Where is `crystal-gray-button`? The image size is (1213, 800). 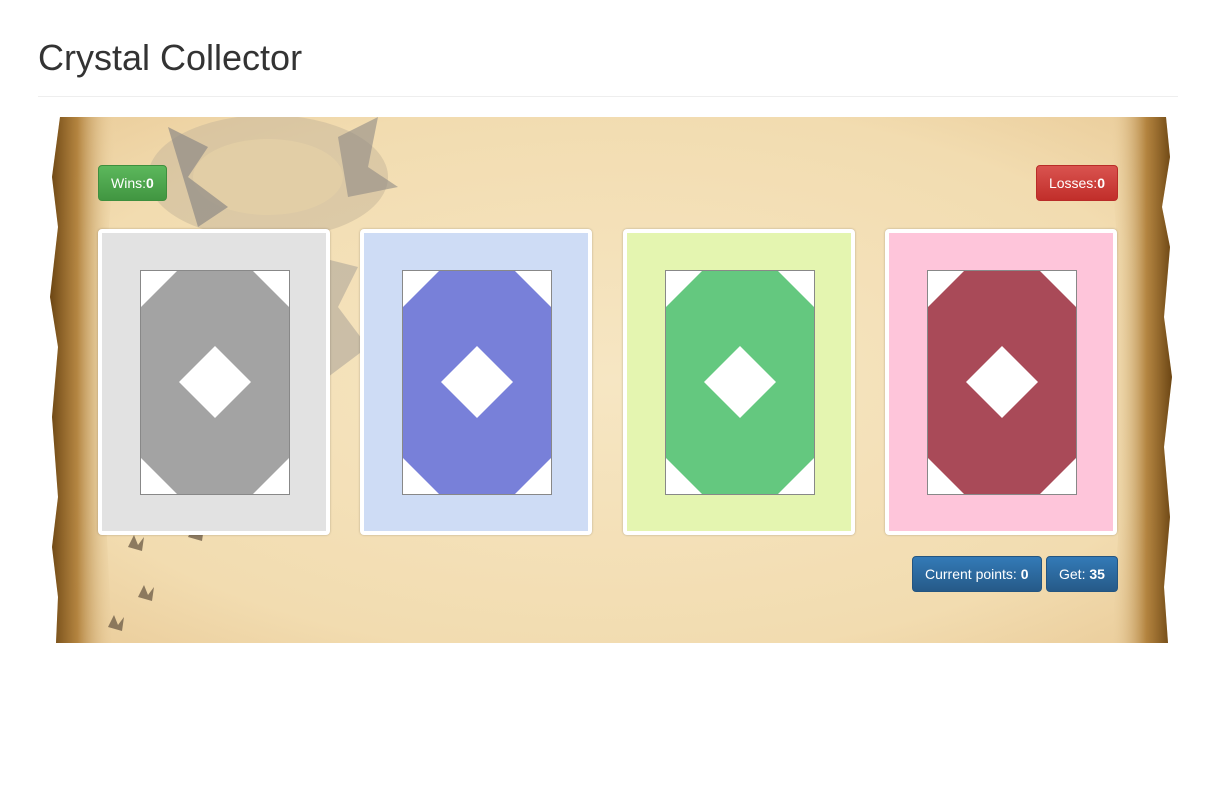 crystal-gray-button is located at coordinates (214, 382).